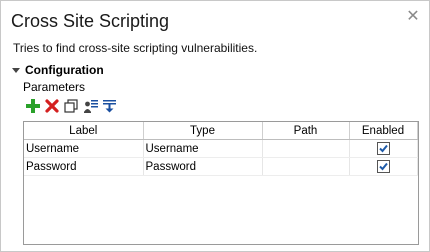 This screenshot has height=252, width=430. Describe the element at coordinates (84, 148) in the screenshot. I see `cell-label: Username` at that location.